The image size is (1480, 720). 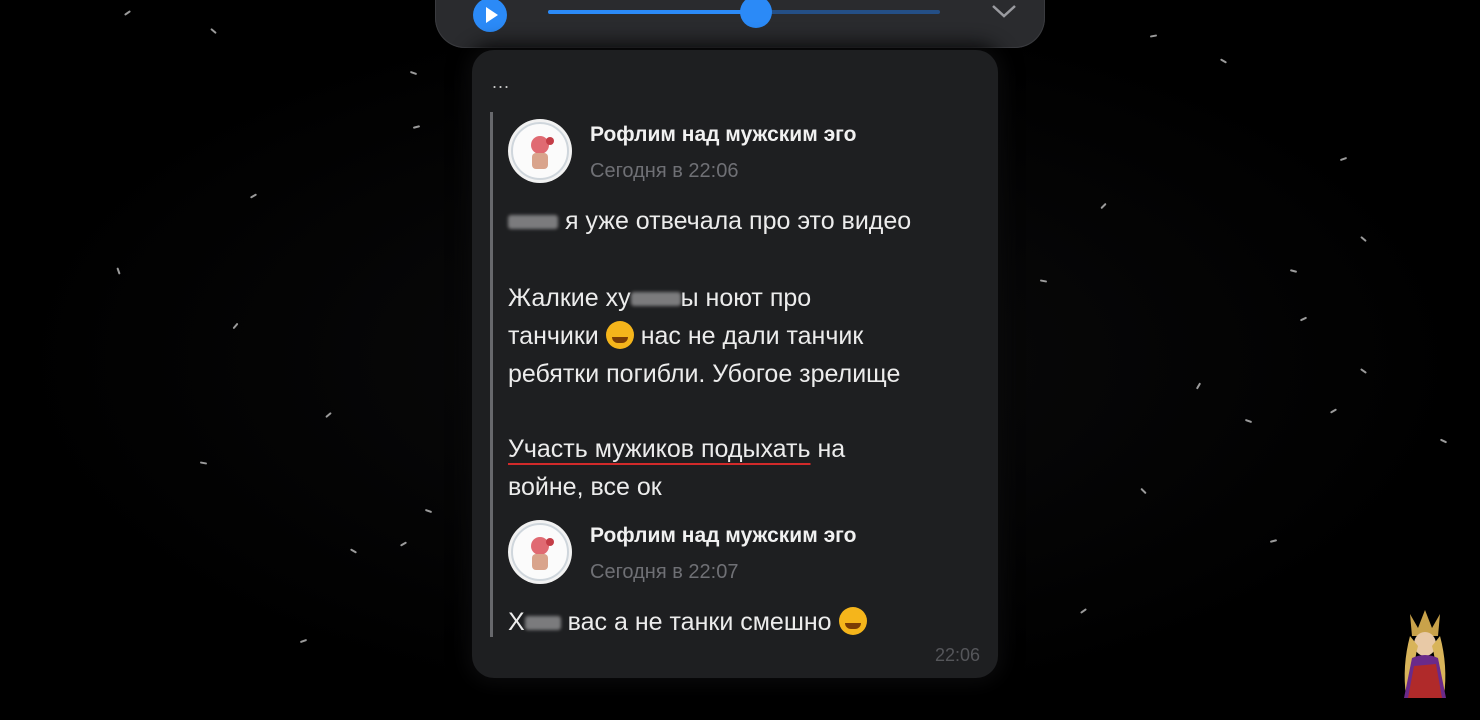 I want to click on message-fragment: Х, so click(x=516, y=622).